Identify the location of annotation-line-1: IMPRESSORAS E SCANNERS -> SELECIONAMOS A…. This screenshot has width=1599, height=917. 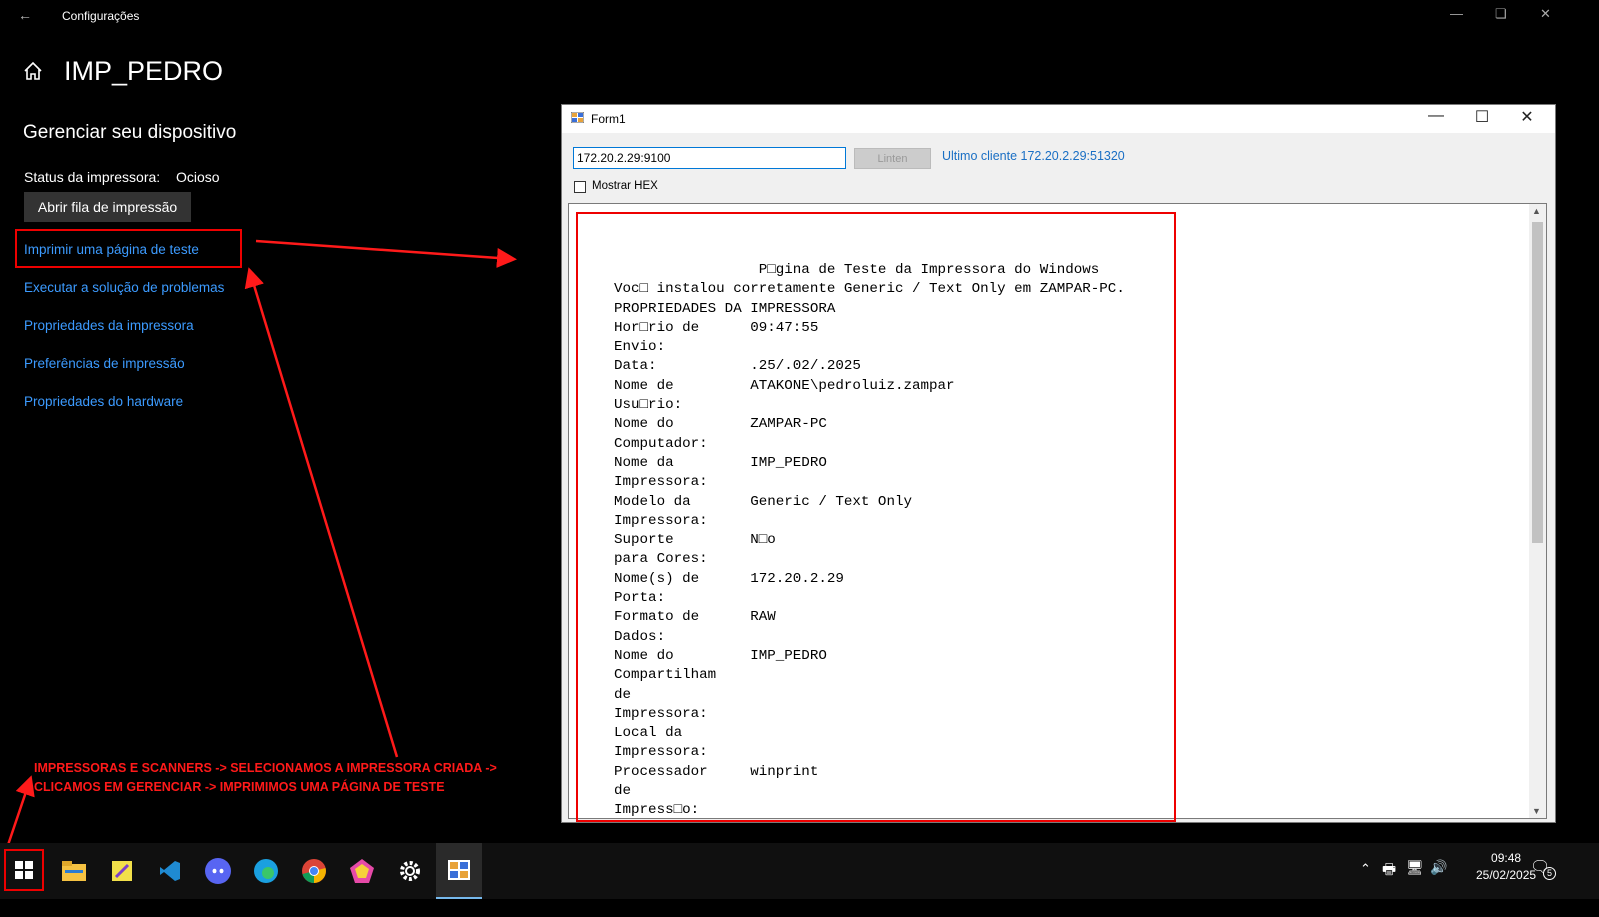
(265, 768).